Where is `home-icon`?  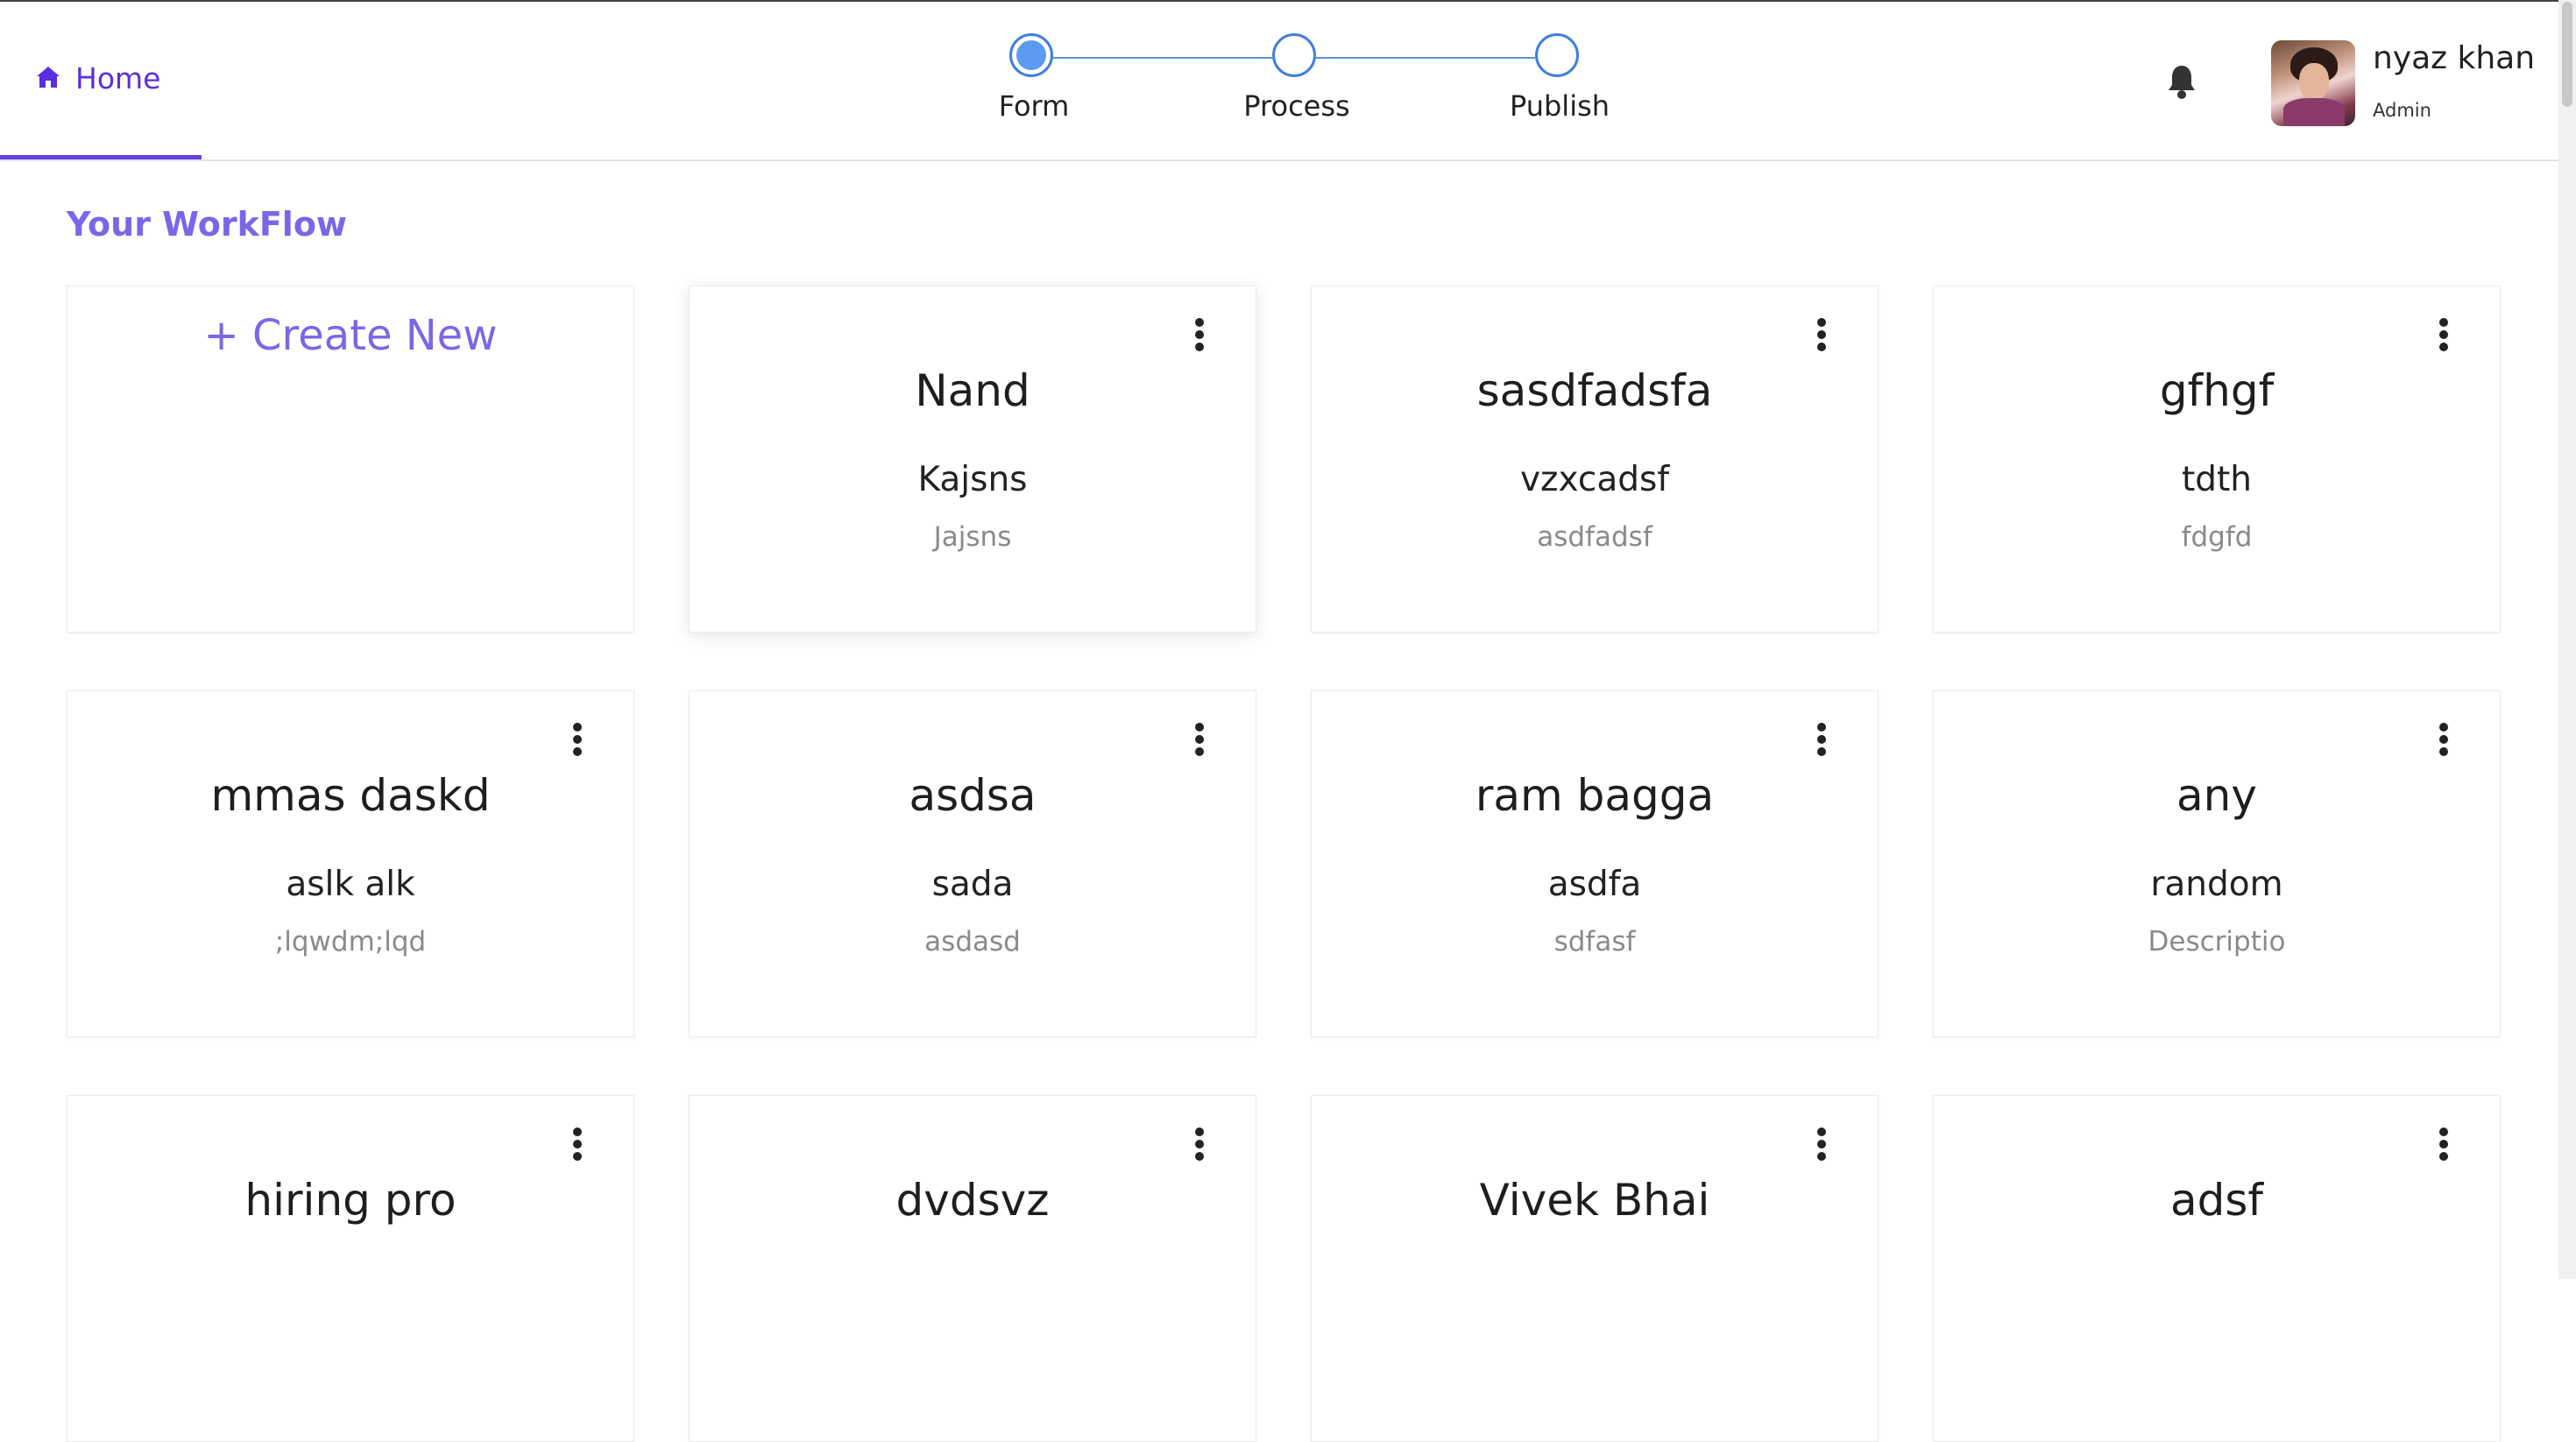
home-icon is located at coordinates (48, 79).